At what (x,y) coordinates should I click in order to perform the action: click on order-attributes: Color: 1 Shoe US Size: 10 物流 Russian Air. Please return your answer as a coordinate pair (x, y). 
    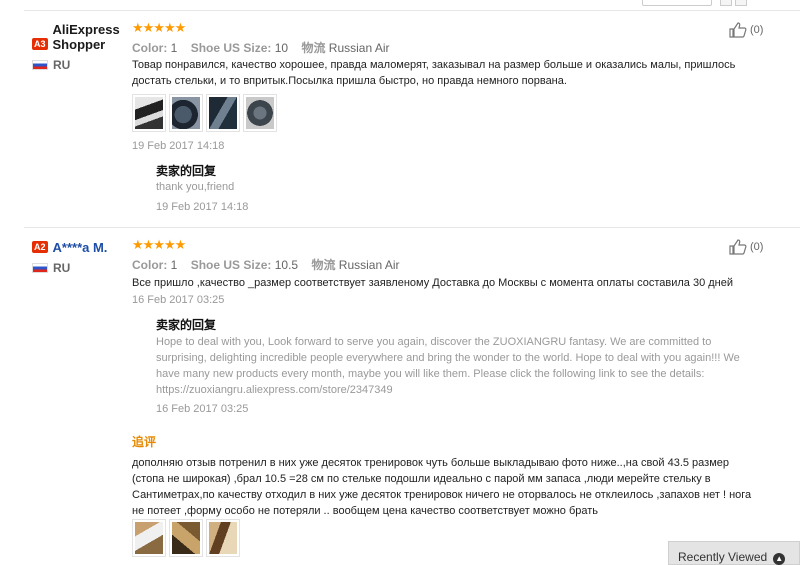
    Looking at the image, I should click on (266, 47).